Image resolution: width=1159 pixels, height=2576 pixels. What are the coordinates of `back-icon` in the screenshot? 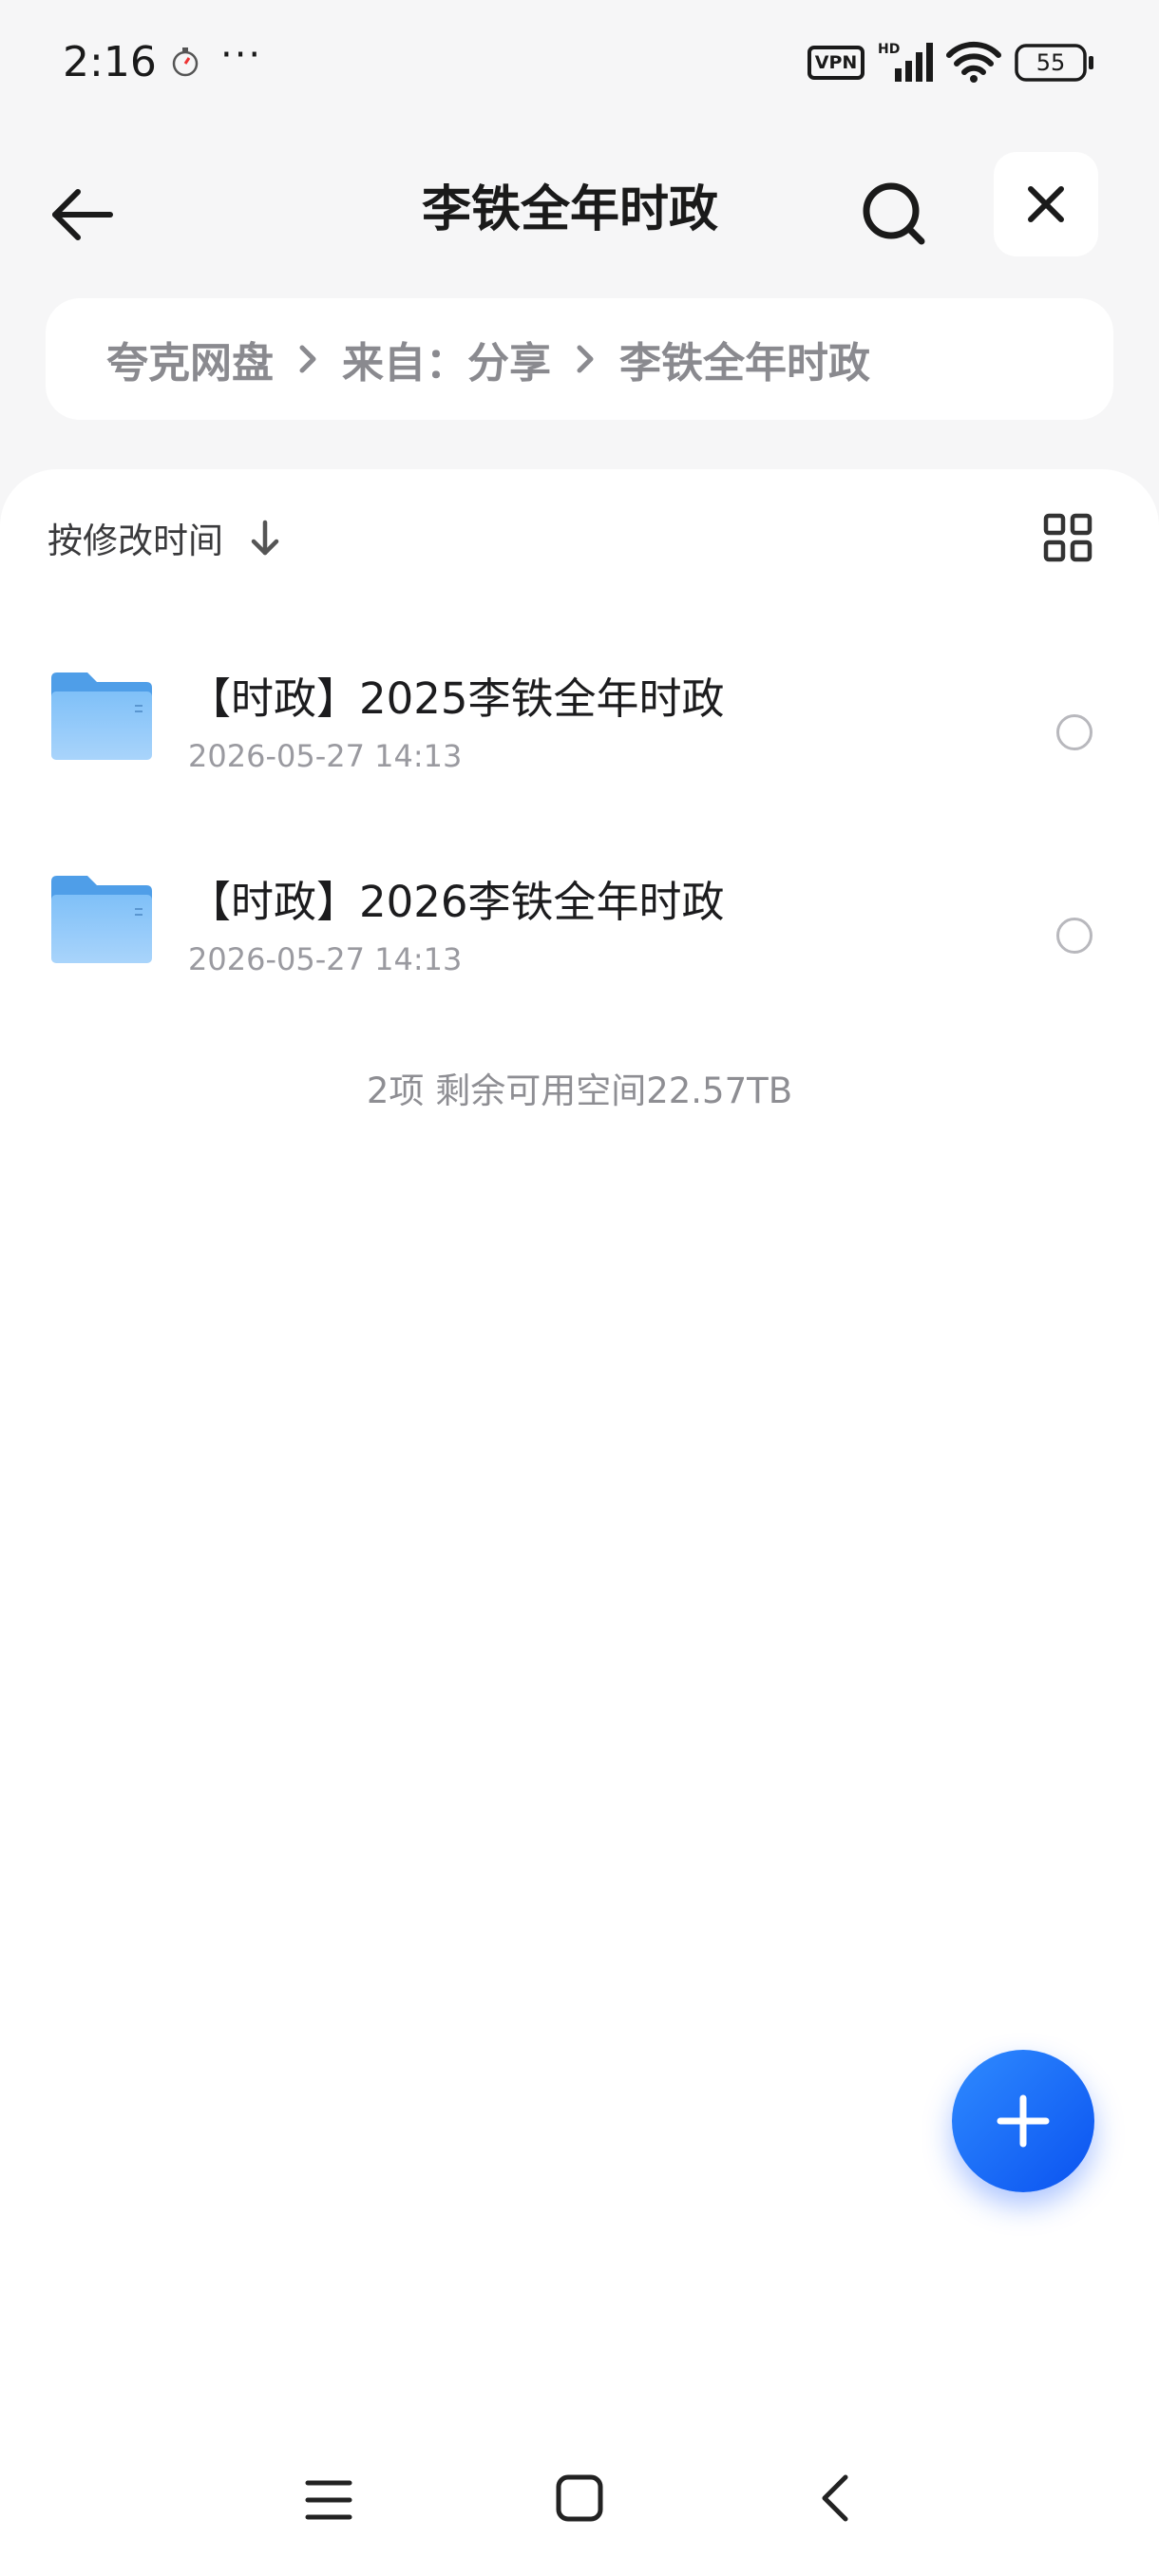 It's located at (836, 2498).